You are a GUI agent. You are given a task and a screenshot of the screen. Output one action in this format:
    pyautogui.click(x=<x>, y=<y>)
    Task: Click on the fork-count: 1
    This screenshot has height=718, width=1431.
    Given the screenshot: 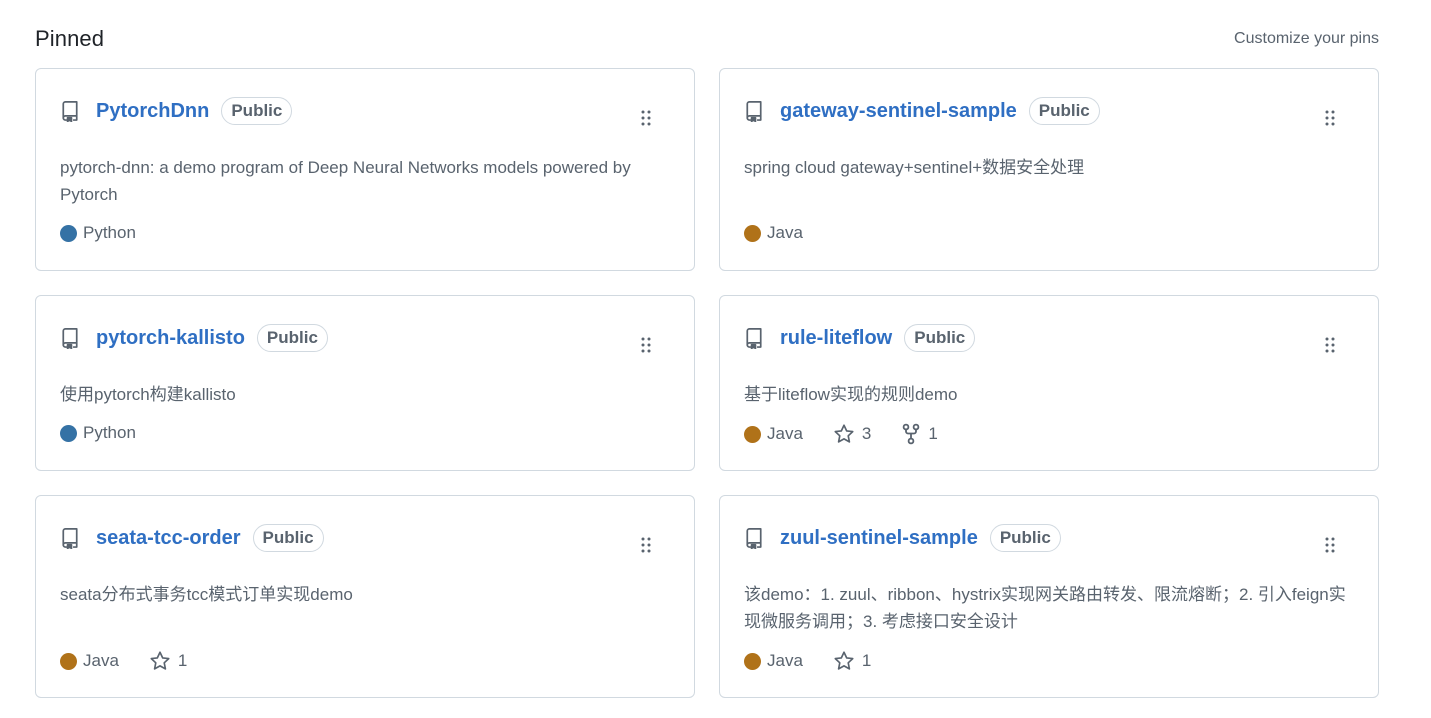 What is the action you would take?
    pyautogui.click(x=933, y=433)
    